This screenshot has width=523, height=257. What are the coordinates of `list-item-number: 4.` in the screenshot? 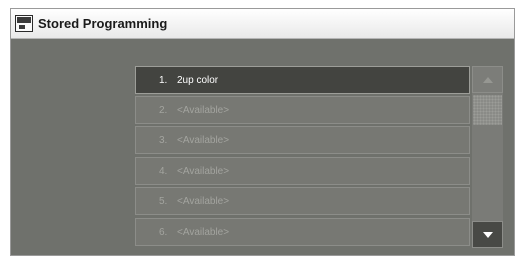 It's located at (163, 171).